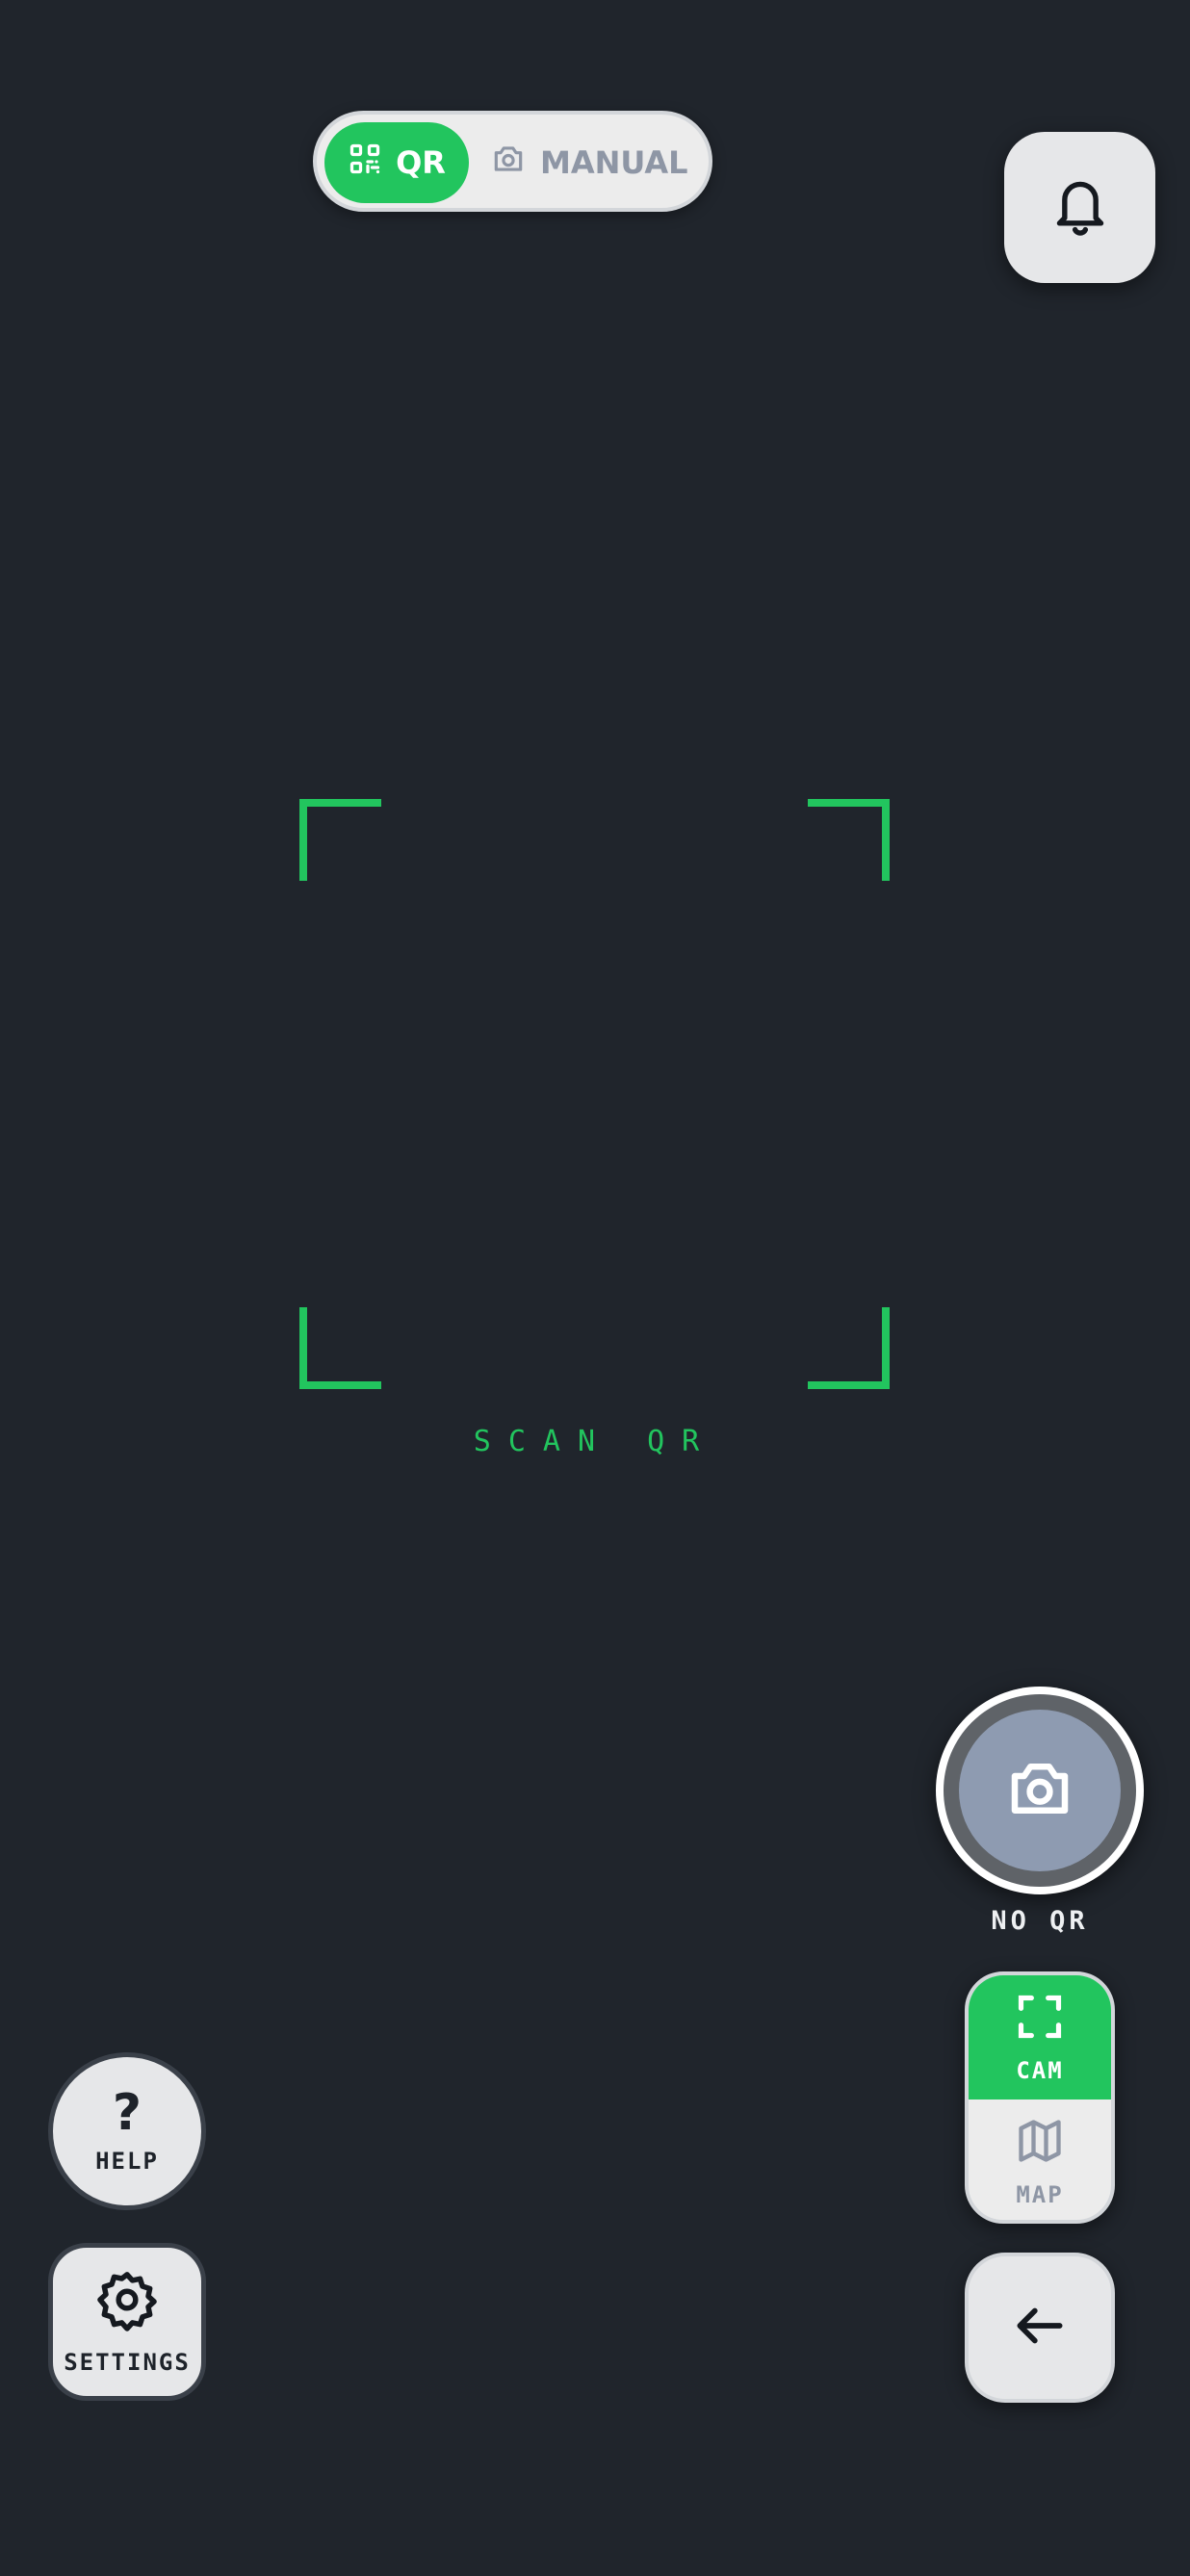 The image size is (1190, 2576). I want to click on arrow-left-icon, so click(1040, 2328).